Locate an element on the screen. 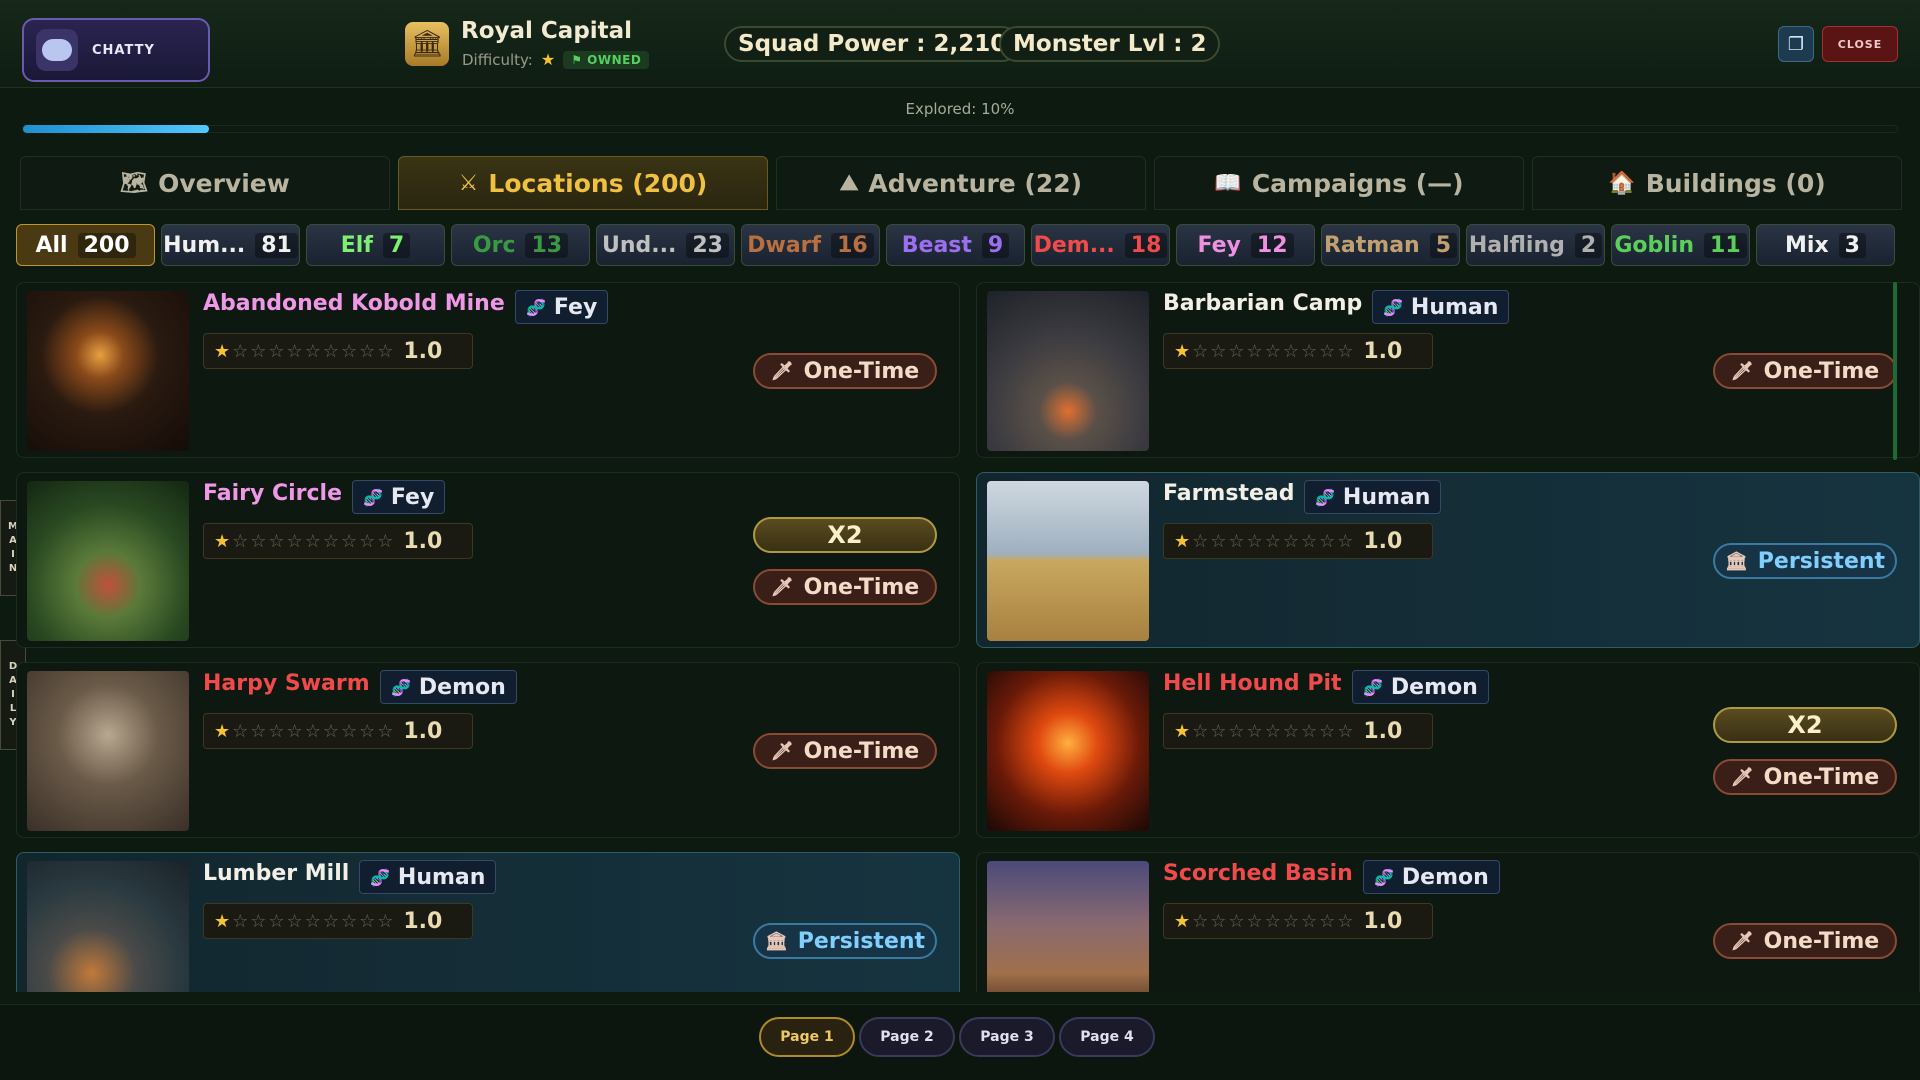  filter-dem: Dem... 18 is located at coordinates (1100, 245).